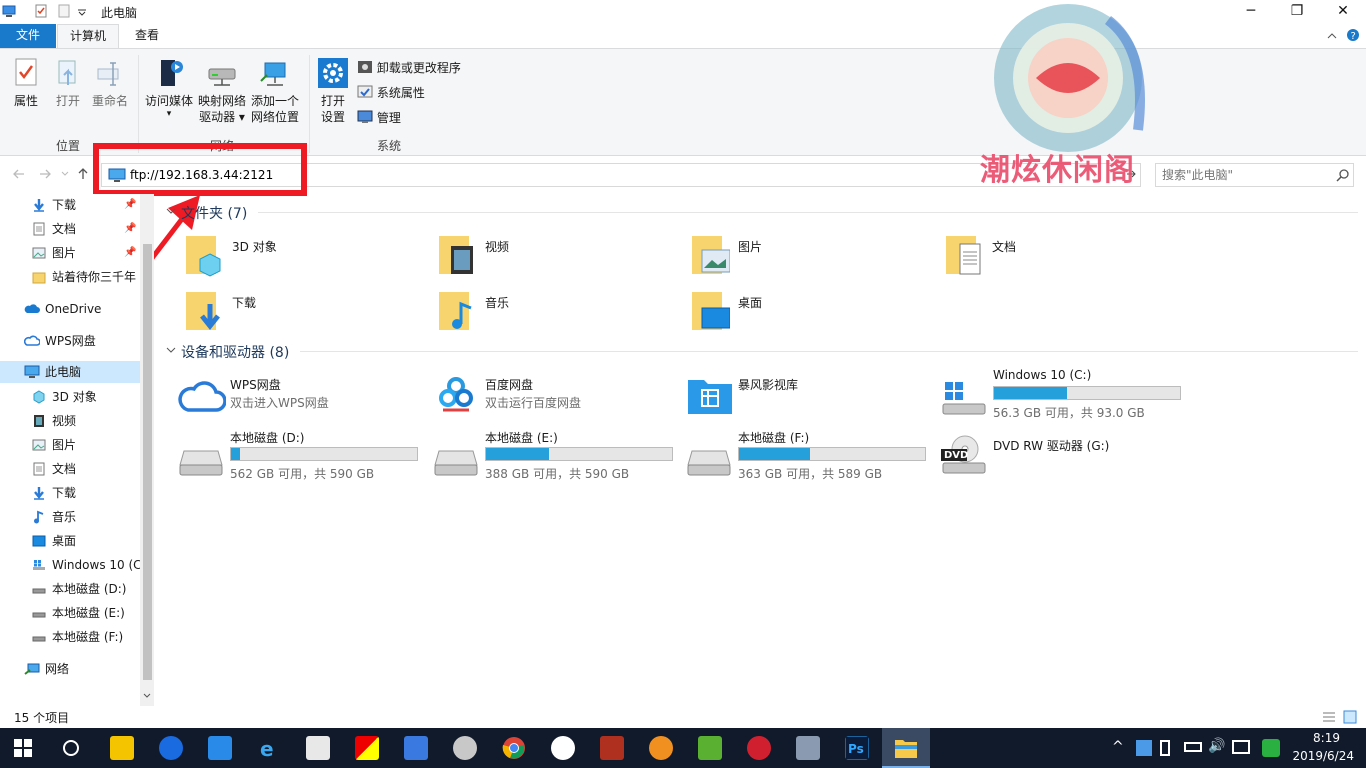 The image size is (1366, 768). I want to click on device-drive-f: 本地磁盘 (F:) 363 GB 可用，共 589 GB, so click(816, 455).